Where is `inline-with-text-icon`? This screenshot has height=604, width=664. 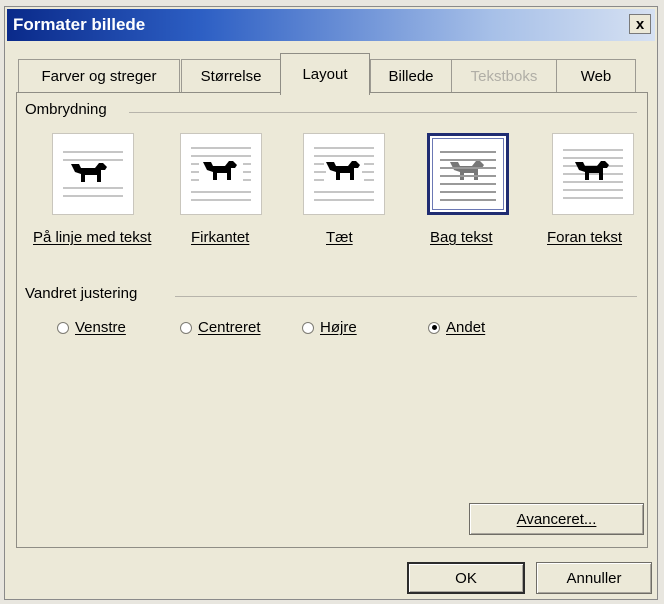 inline-with-text-icon is located at coordinates (93, 174).